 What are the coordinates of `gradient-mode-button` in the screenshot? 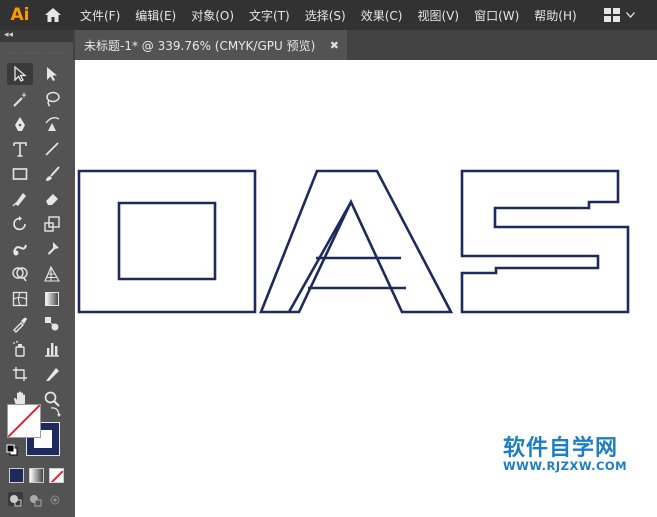 It's located at (36, 475).